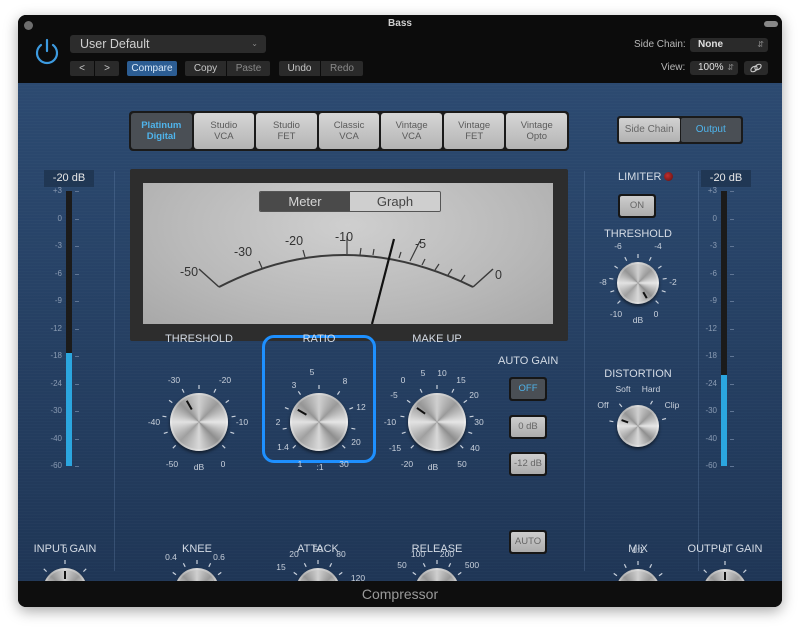 Image resolution: width=800 pixels, height=627 pixels. I want to click on circuit-label: Classic, so click(349, 125).